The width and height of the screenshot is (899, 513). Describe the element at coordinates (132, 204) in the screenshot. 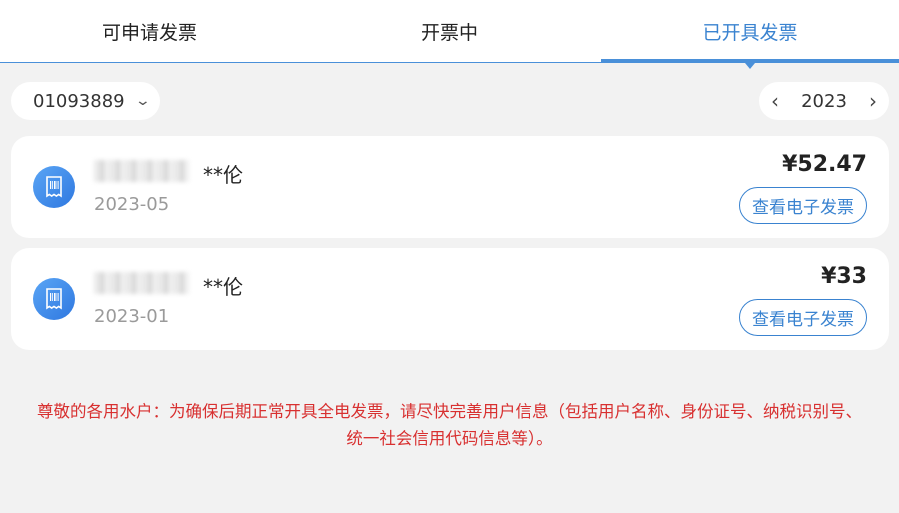

I see `invoice-date: 2023-05` at that location.